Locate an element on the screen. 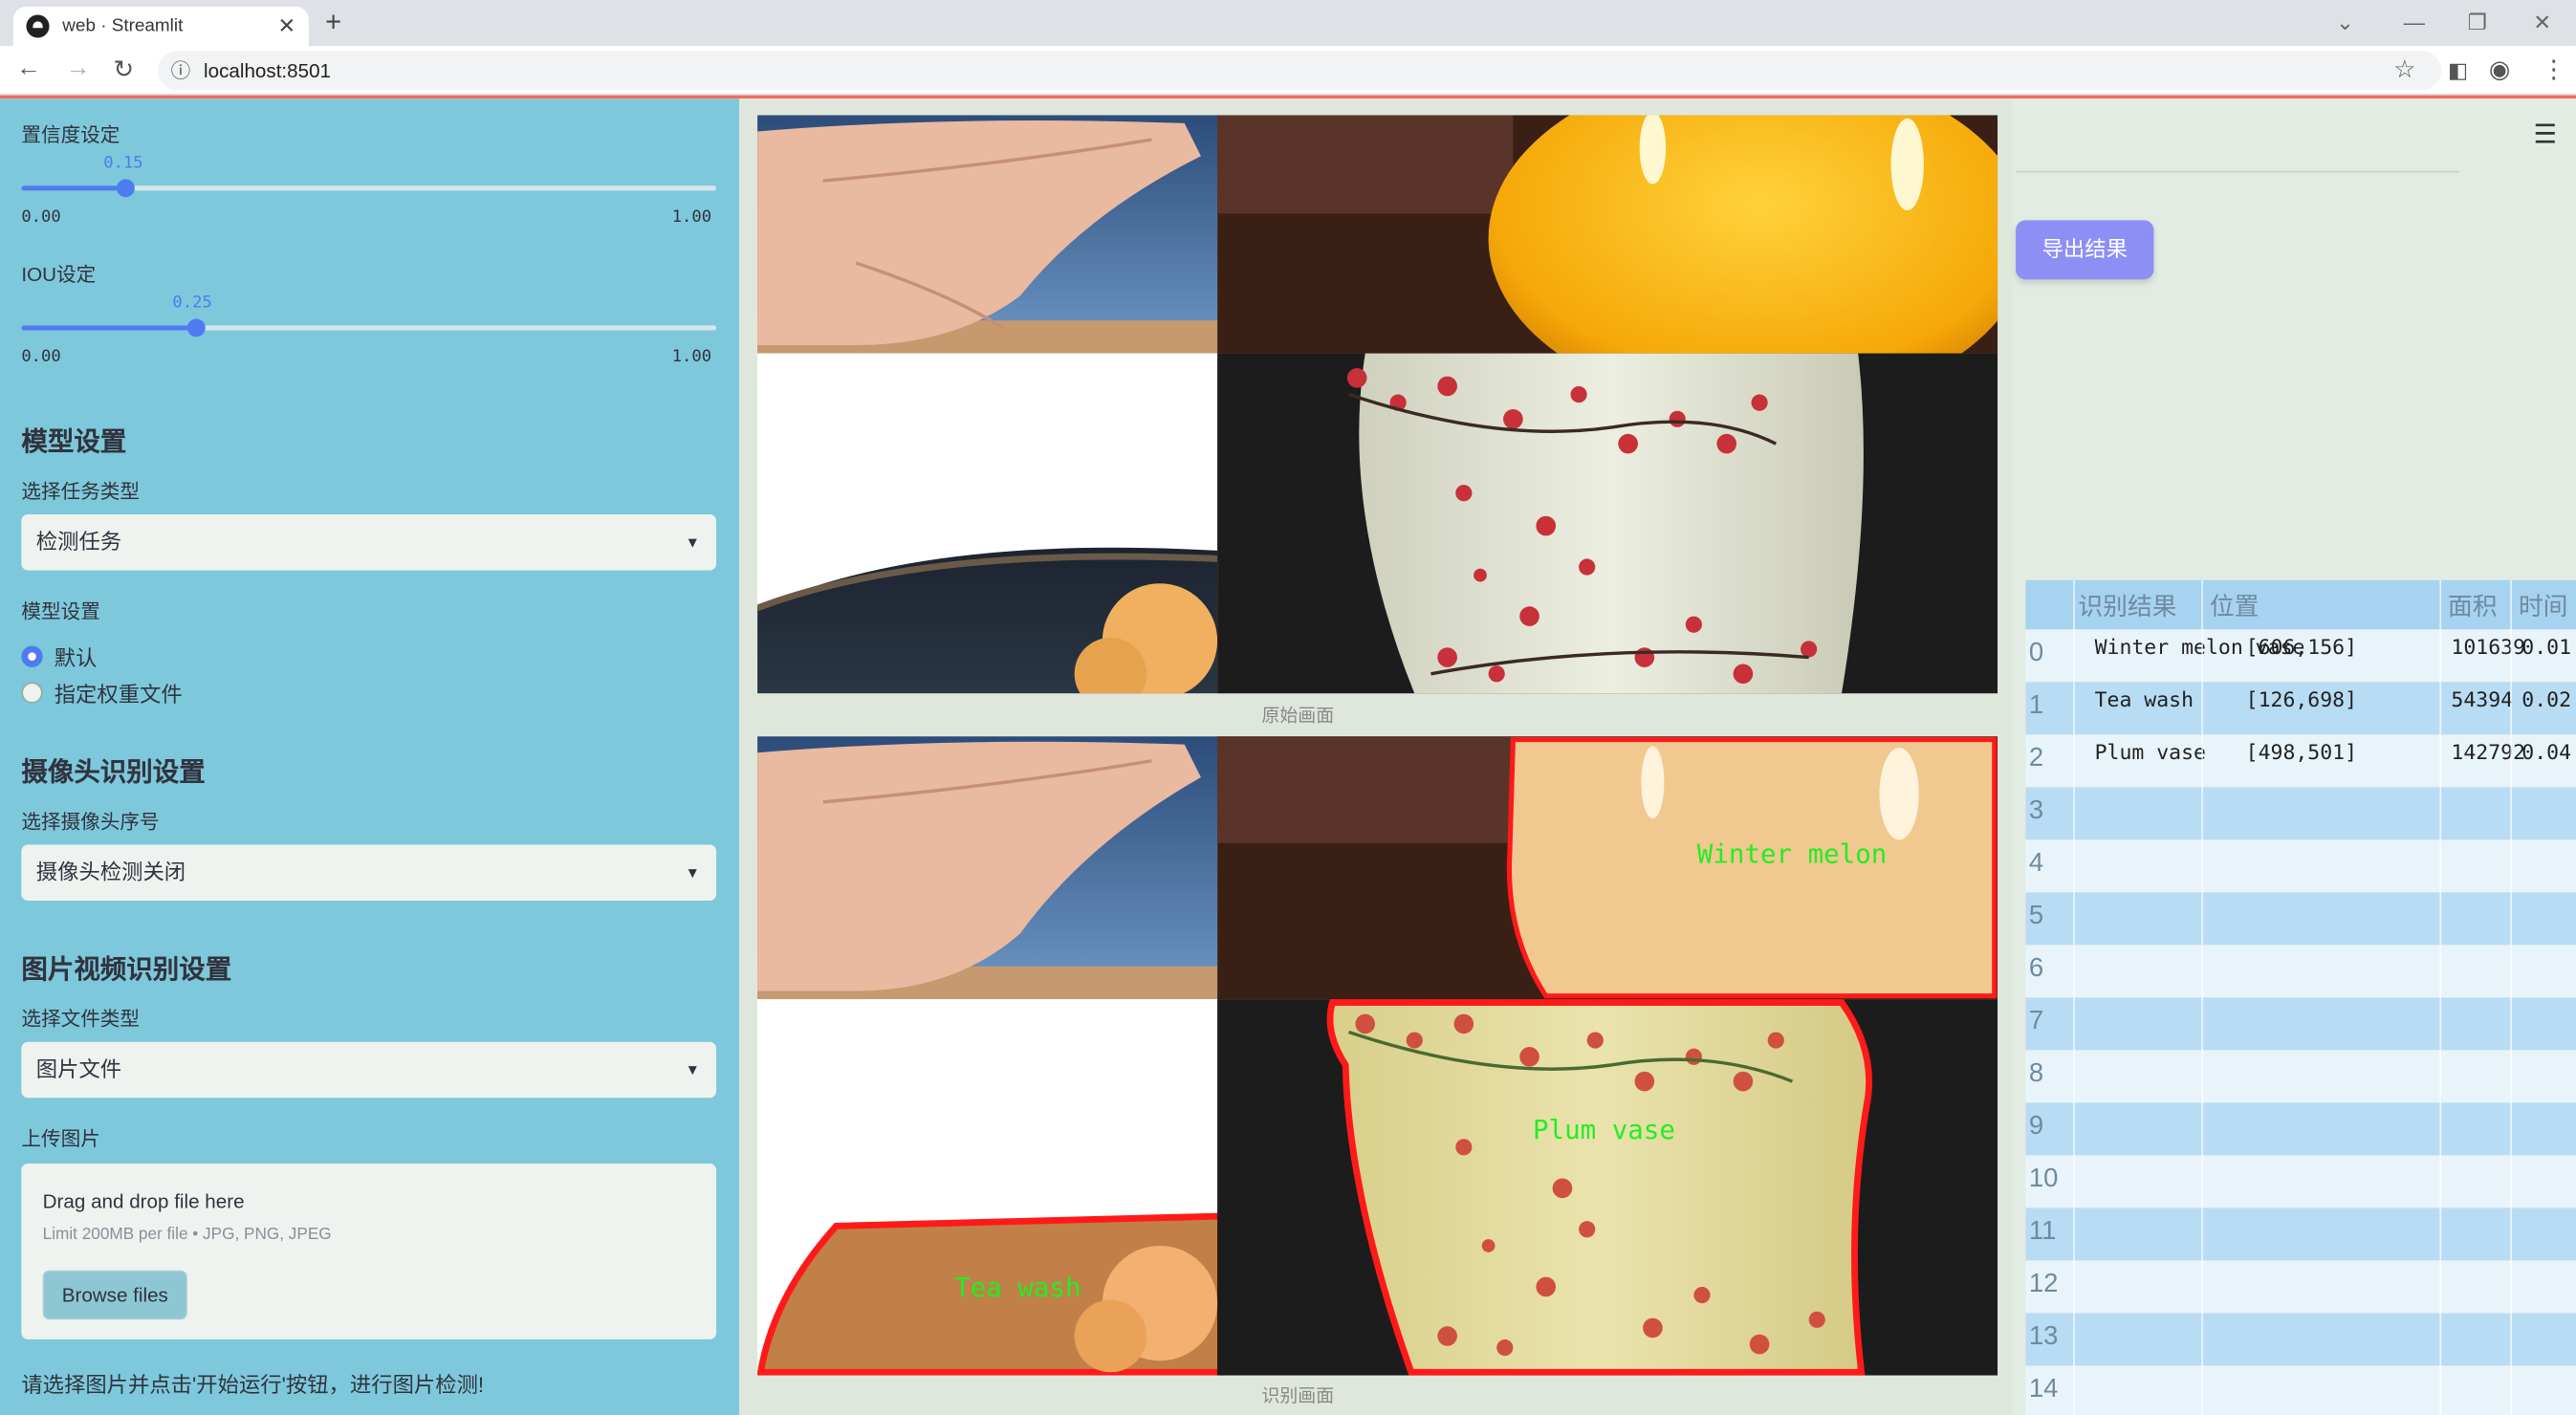 This screenshot has height=1415, width=2576. table-row: 3 is located at coordinates (2300, 814).